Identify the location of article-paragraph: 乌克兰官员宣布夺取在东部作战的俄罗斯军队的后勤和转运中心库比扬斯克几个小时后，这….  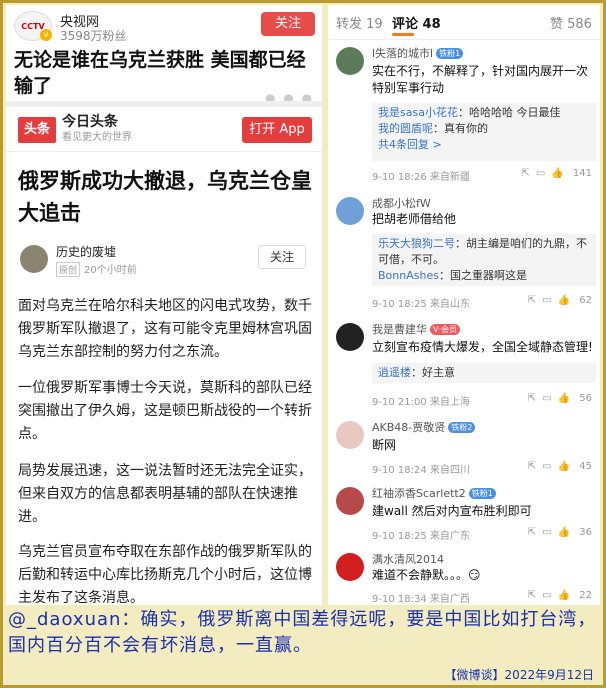
(165, 574).